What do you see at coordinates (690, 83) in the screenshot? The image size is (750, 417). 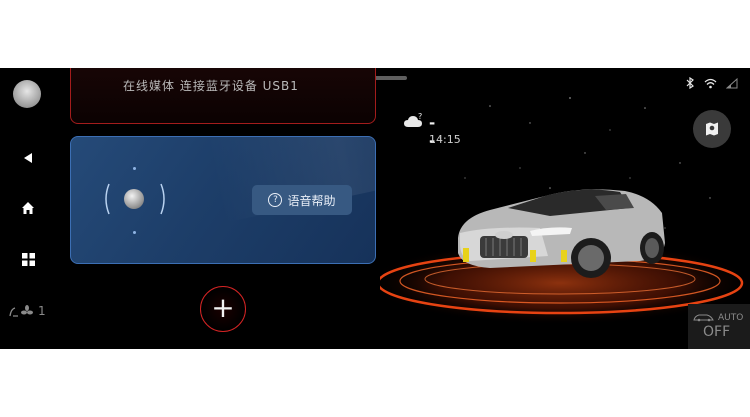 I see `bluetooth-icon` at bounding box center [690, 83].